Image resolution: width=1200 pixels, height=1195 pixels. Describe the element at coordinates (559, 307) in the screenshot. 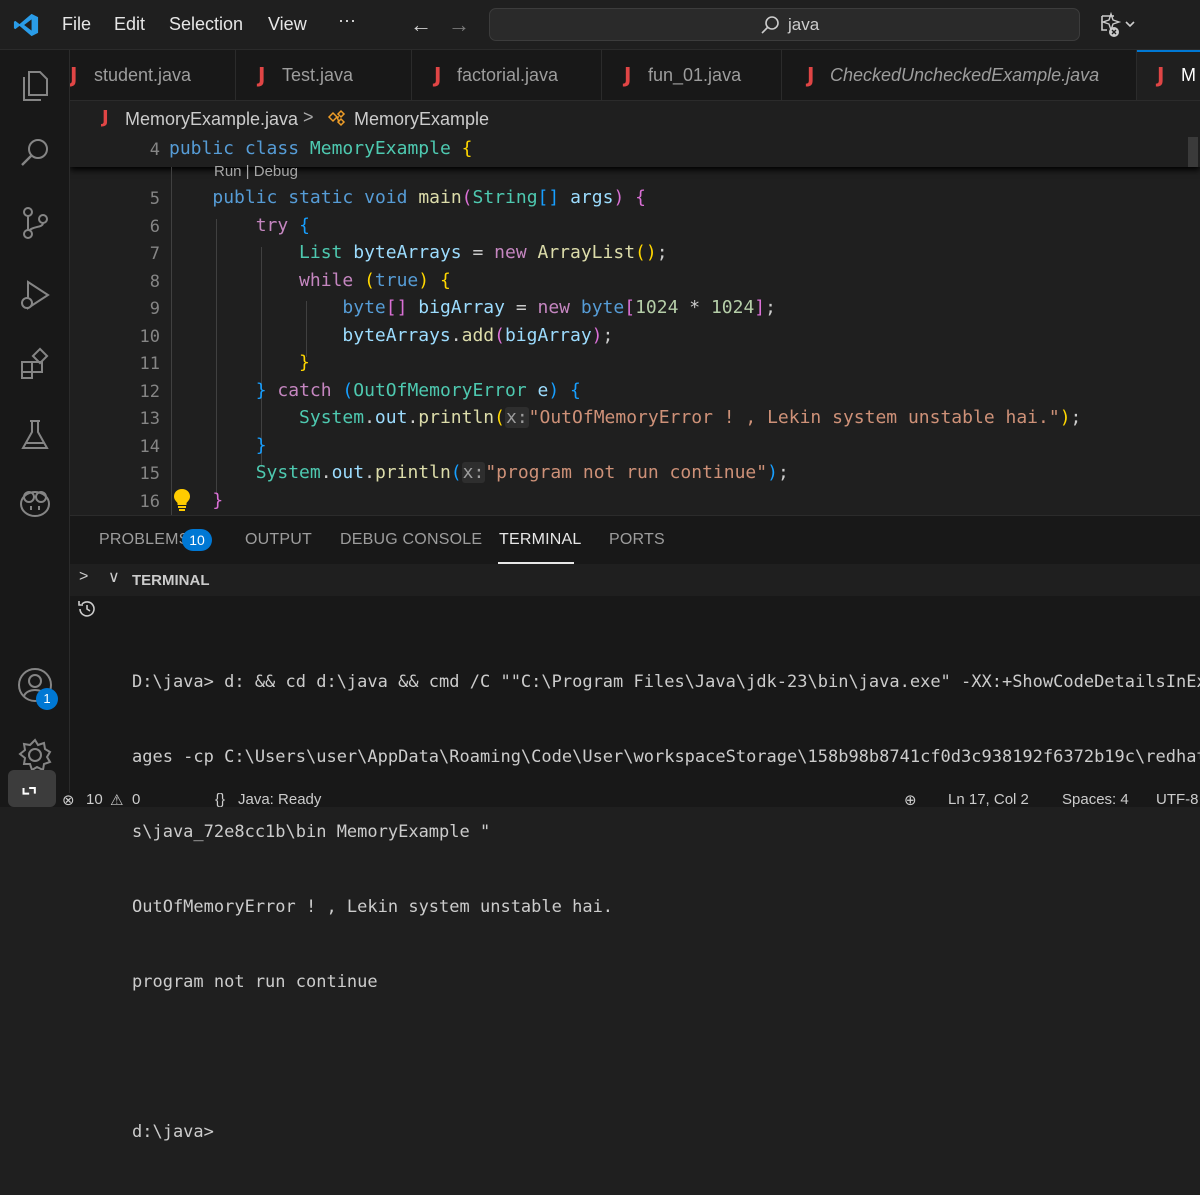

I see `code-line-9: byte[] bigArray = new byte[1024 * 1024];` at that location.